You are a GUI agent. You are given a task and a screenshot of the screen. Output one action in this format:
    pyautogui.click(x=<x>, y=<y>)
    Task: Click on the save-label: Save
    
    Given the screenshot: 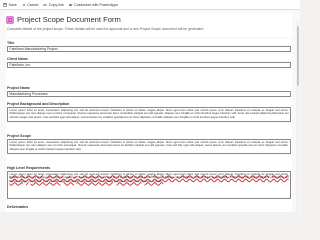 What is the action you would take?
    pyautogui.click(x=12, y=4)
    